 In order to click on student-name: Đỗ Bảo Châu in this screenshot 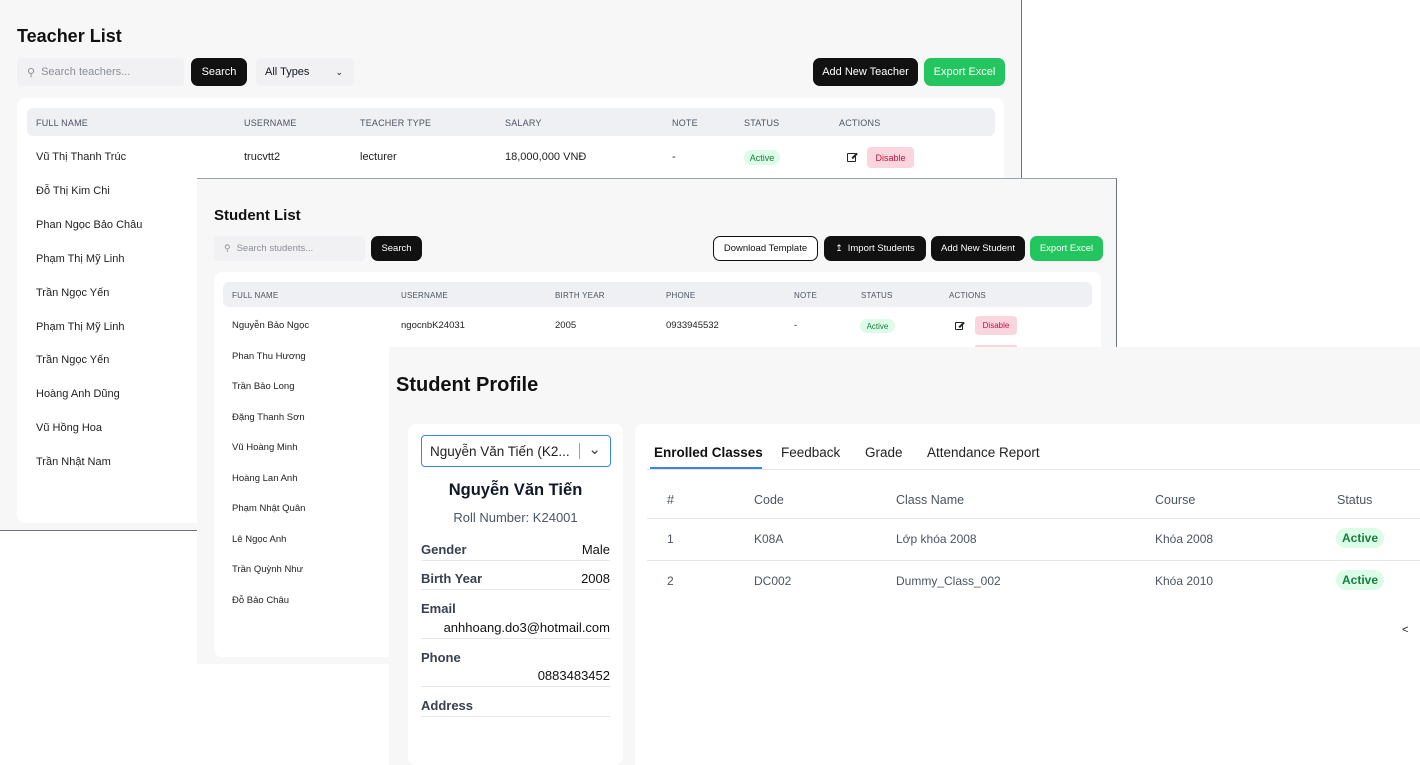, I will do `click(261, 600)`.